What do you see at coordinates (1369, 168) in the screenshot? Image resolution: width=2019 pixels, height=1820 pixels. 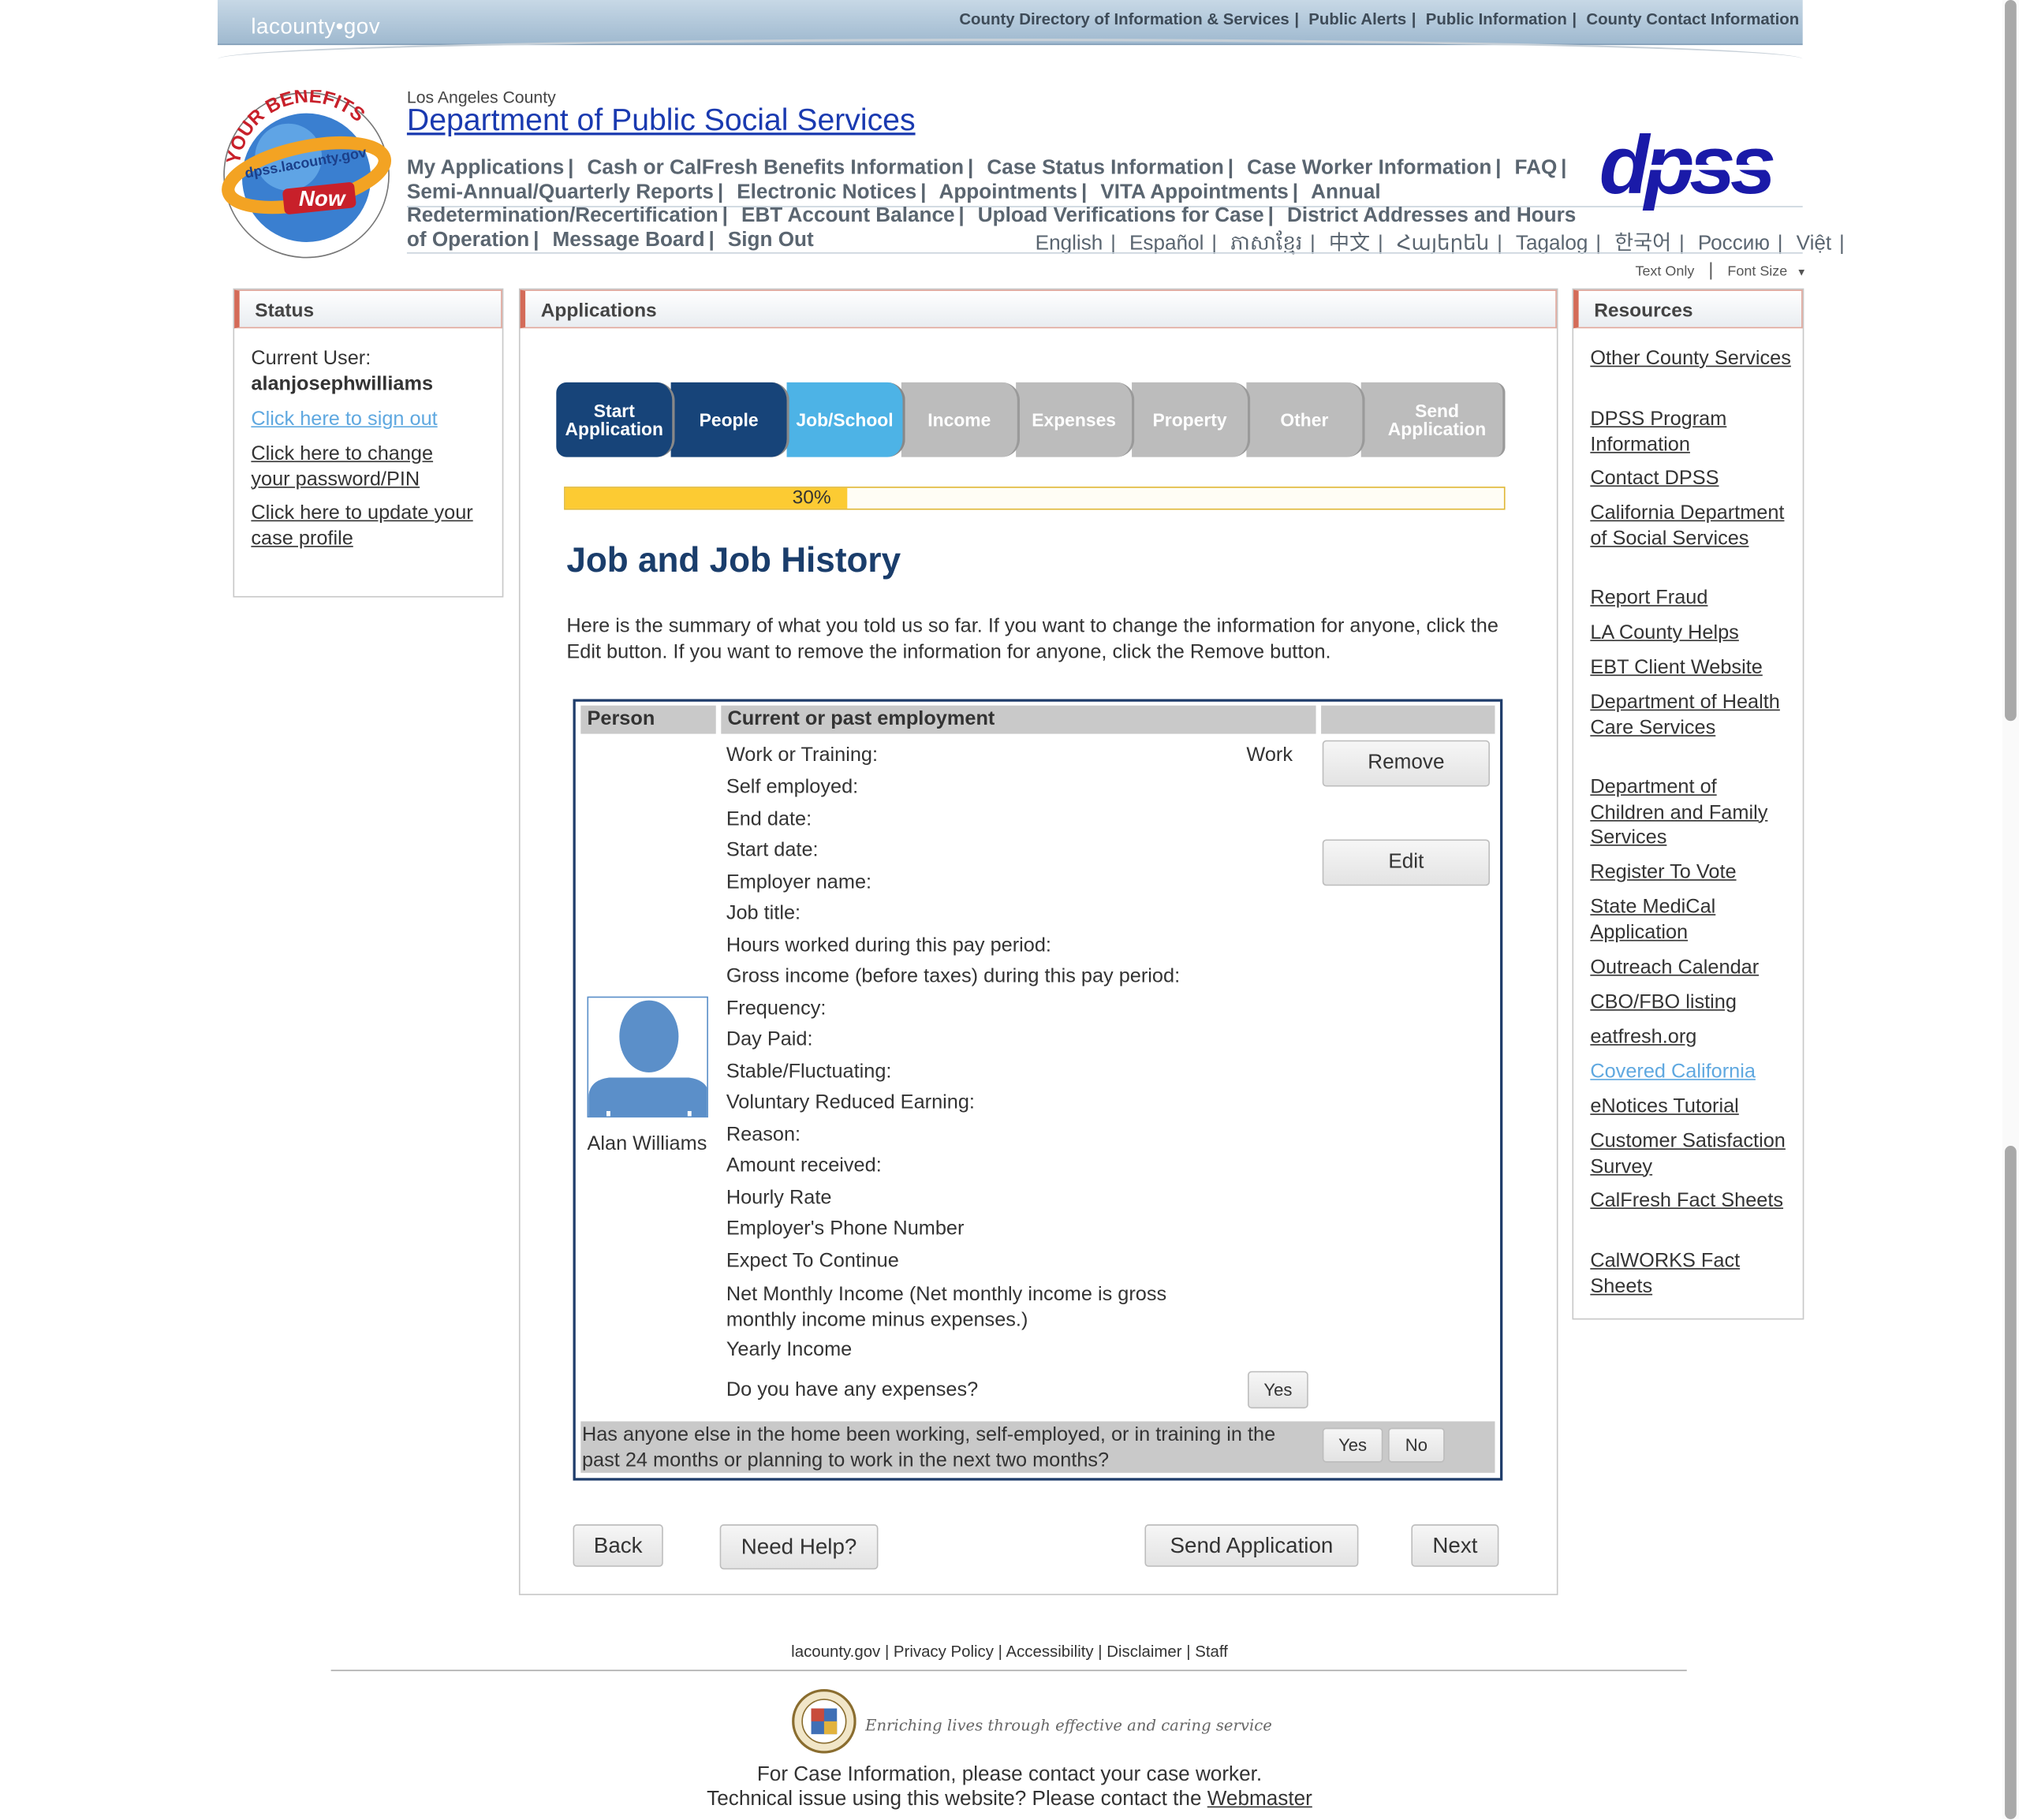 I see `nav-case-worker: Case Worker Information` at bounding box center [1369, 168].